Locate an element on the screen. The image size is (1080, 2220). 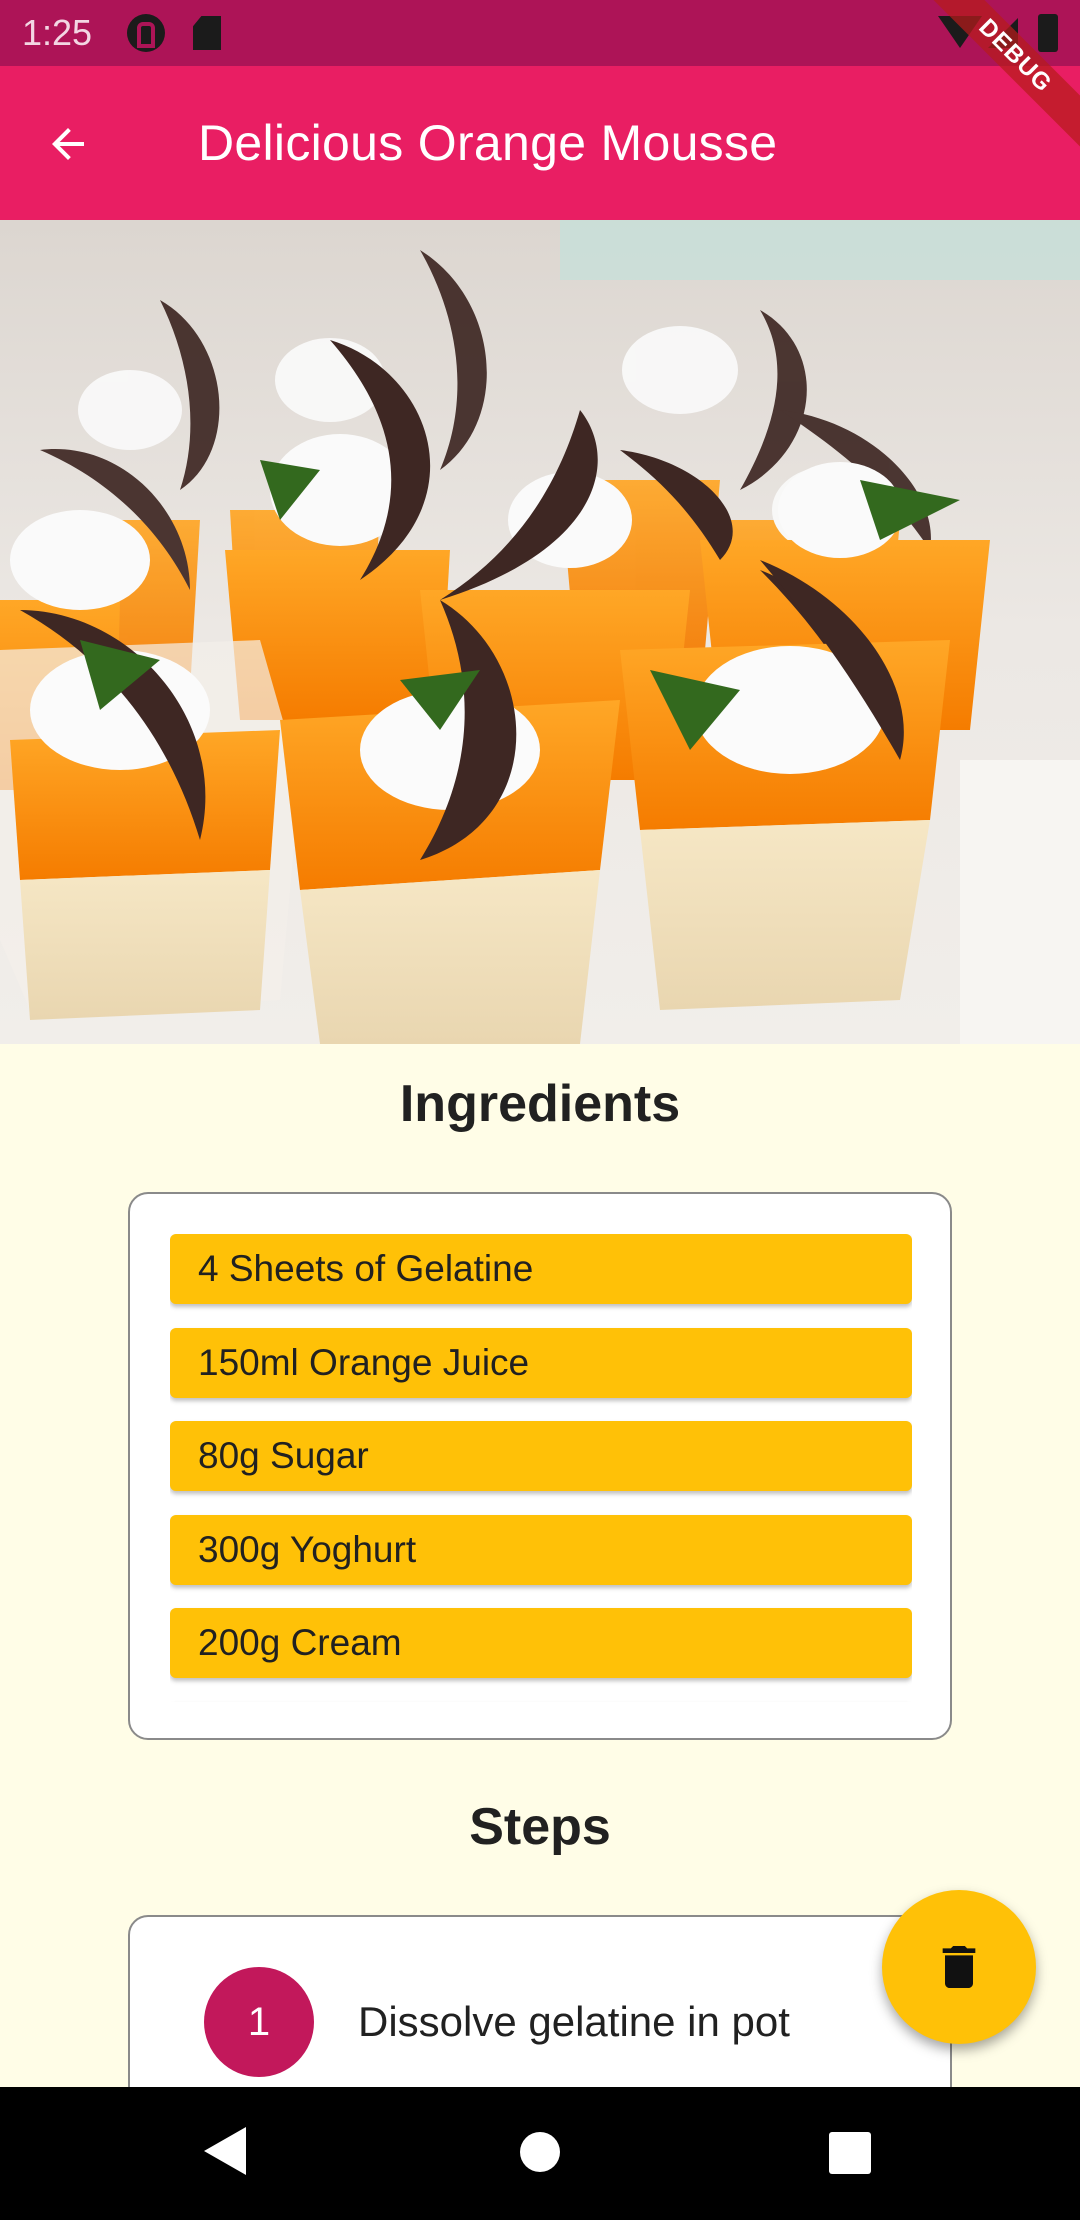
nav-home-icon is located at coordinates (540, 2152).